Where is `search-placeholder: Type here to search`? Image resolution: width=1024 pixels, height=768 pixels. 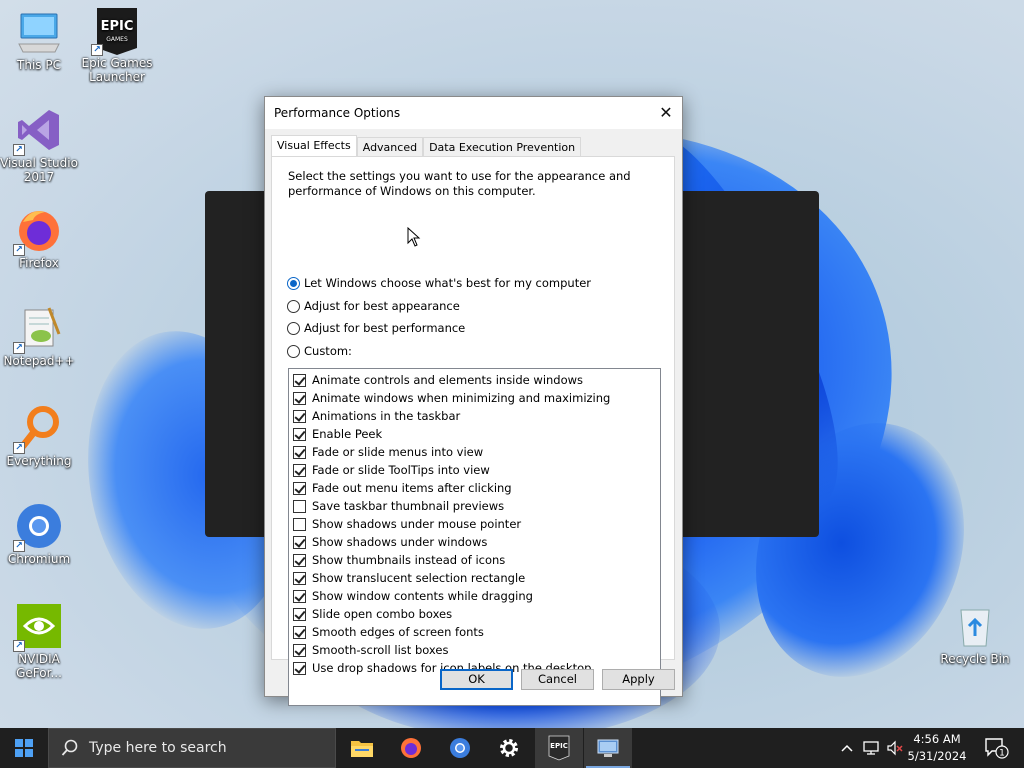 search-placeholder: Type here to search is located at coordinates (158, 748).